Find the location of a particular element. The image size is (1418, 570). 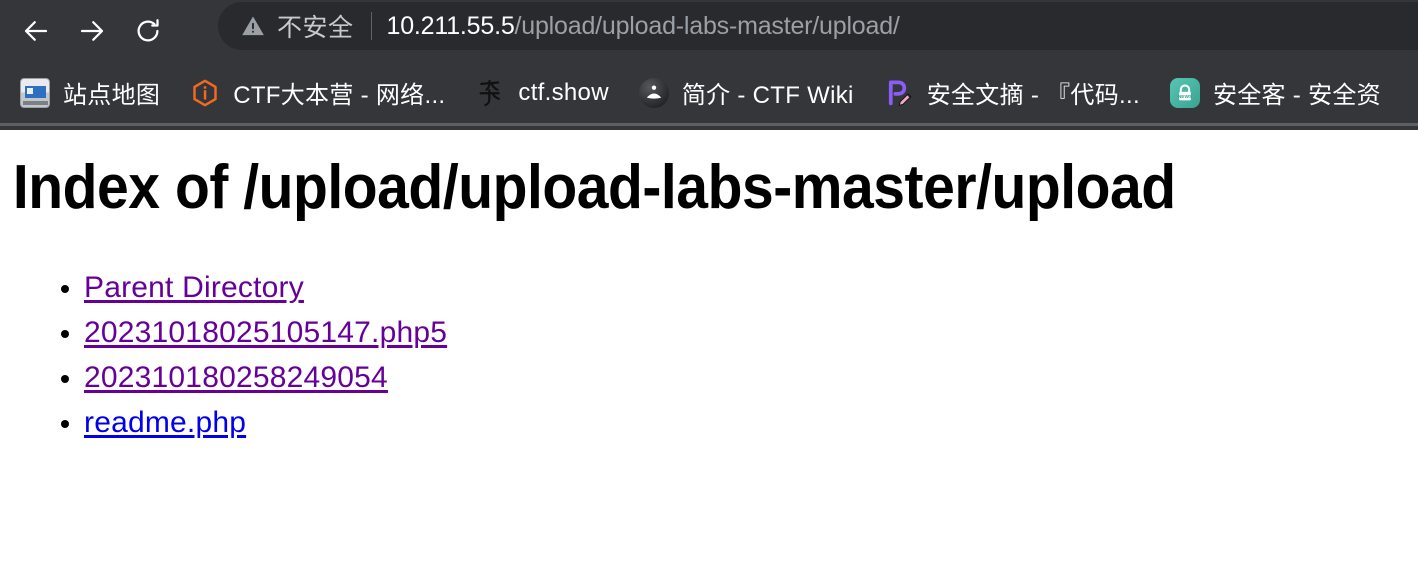

arrow-left-icon is located at coordinates (36, 31).